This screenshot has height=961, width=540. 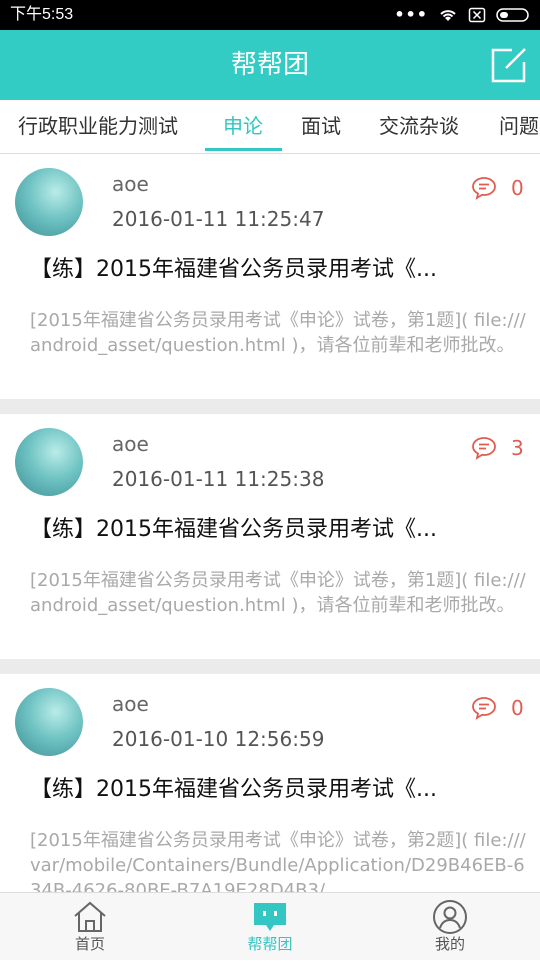 What do you see at coordinates (218, 739) in the screenshot?
I see `post-timestamp: 2016-01-10 12:56:59` at bounding box center [218, 739].